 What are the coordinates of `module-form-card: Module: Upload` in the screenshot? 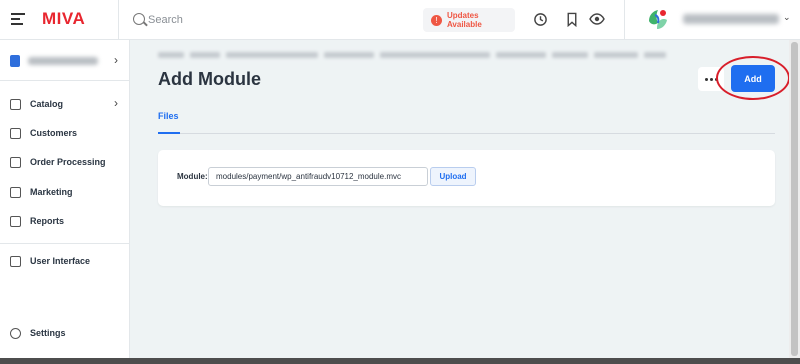 It's located at (466, 178).